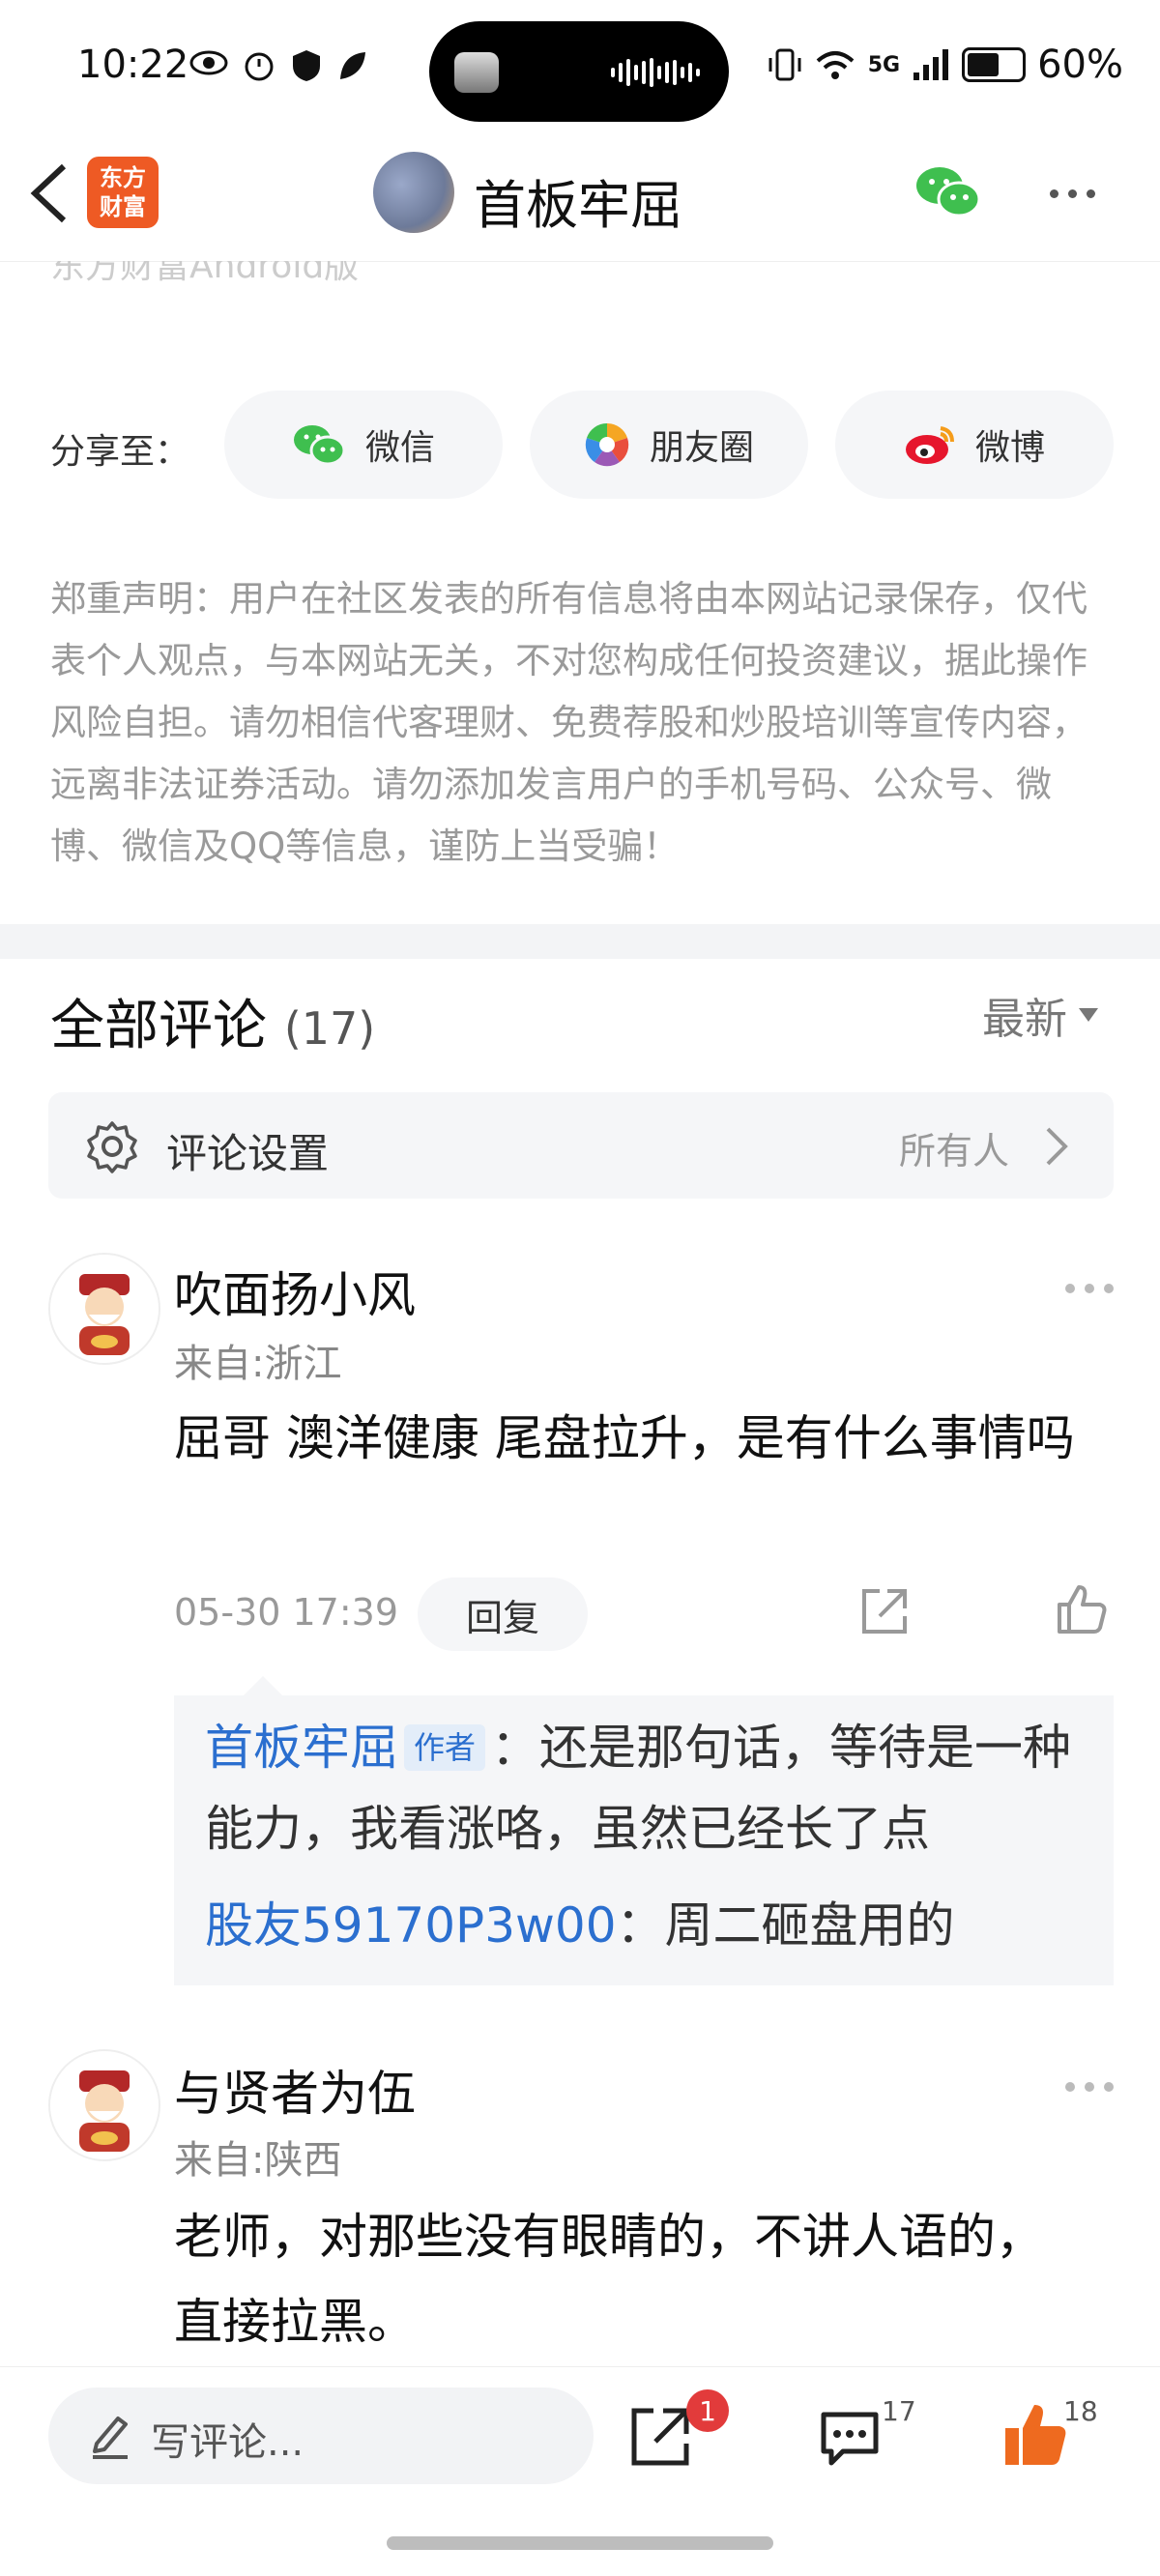  Describe the element at coordinates (111, 2438) in the screenshot. I see `pen-icon` at that location.